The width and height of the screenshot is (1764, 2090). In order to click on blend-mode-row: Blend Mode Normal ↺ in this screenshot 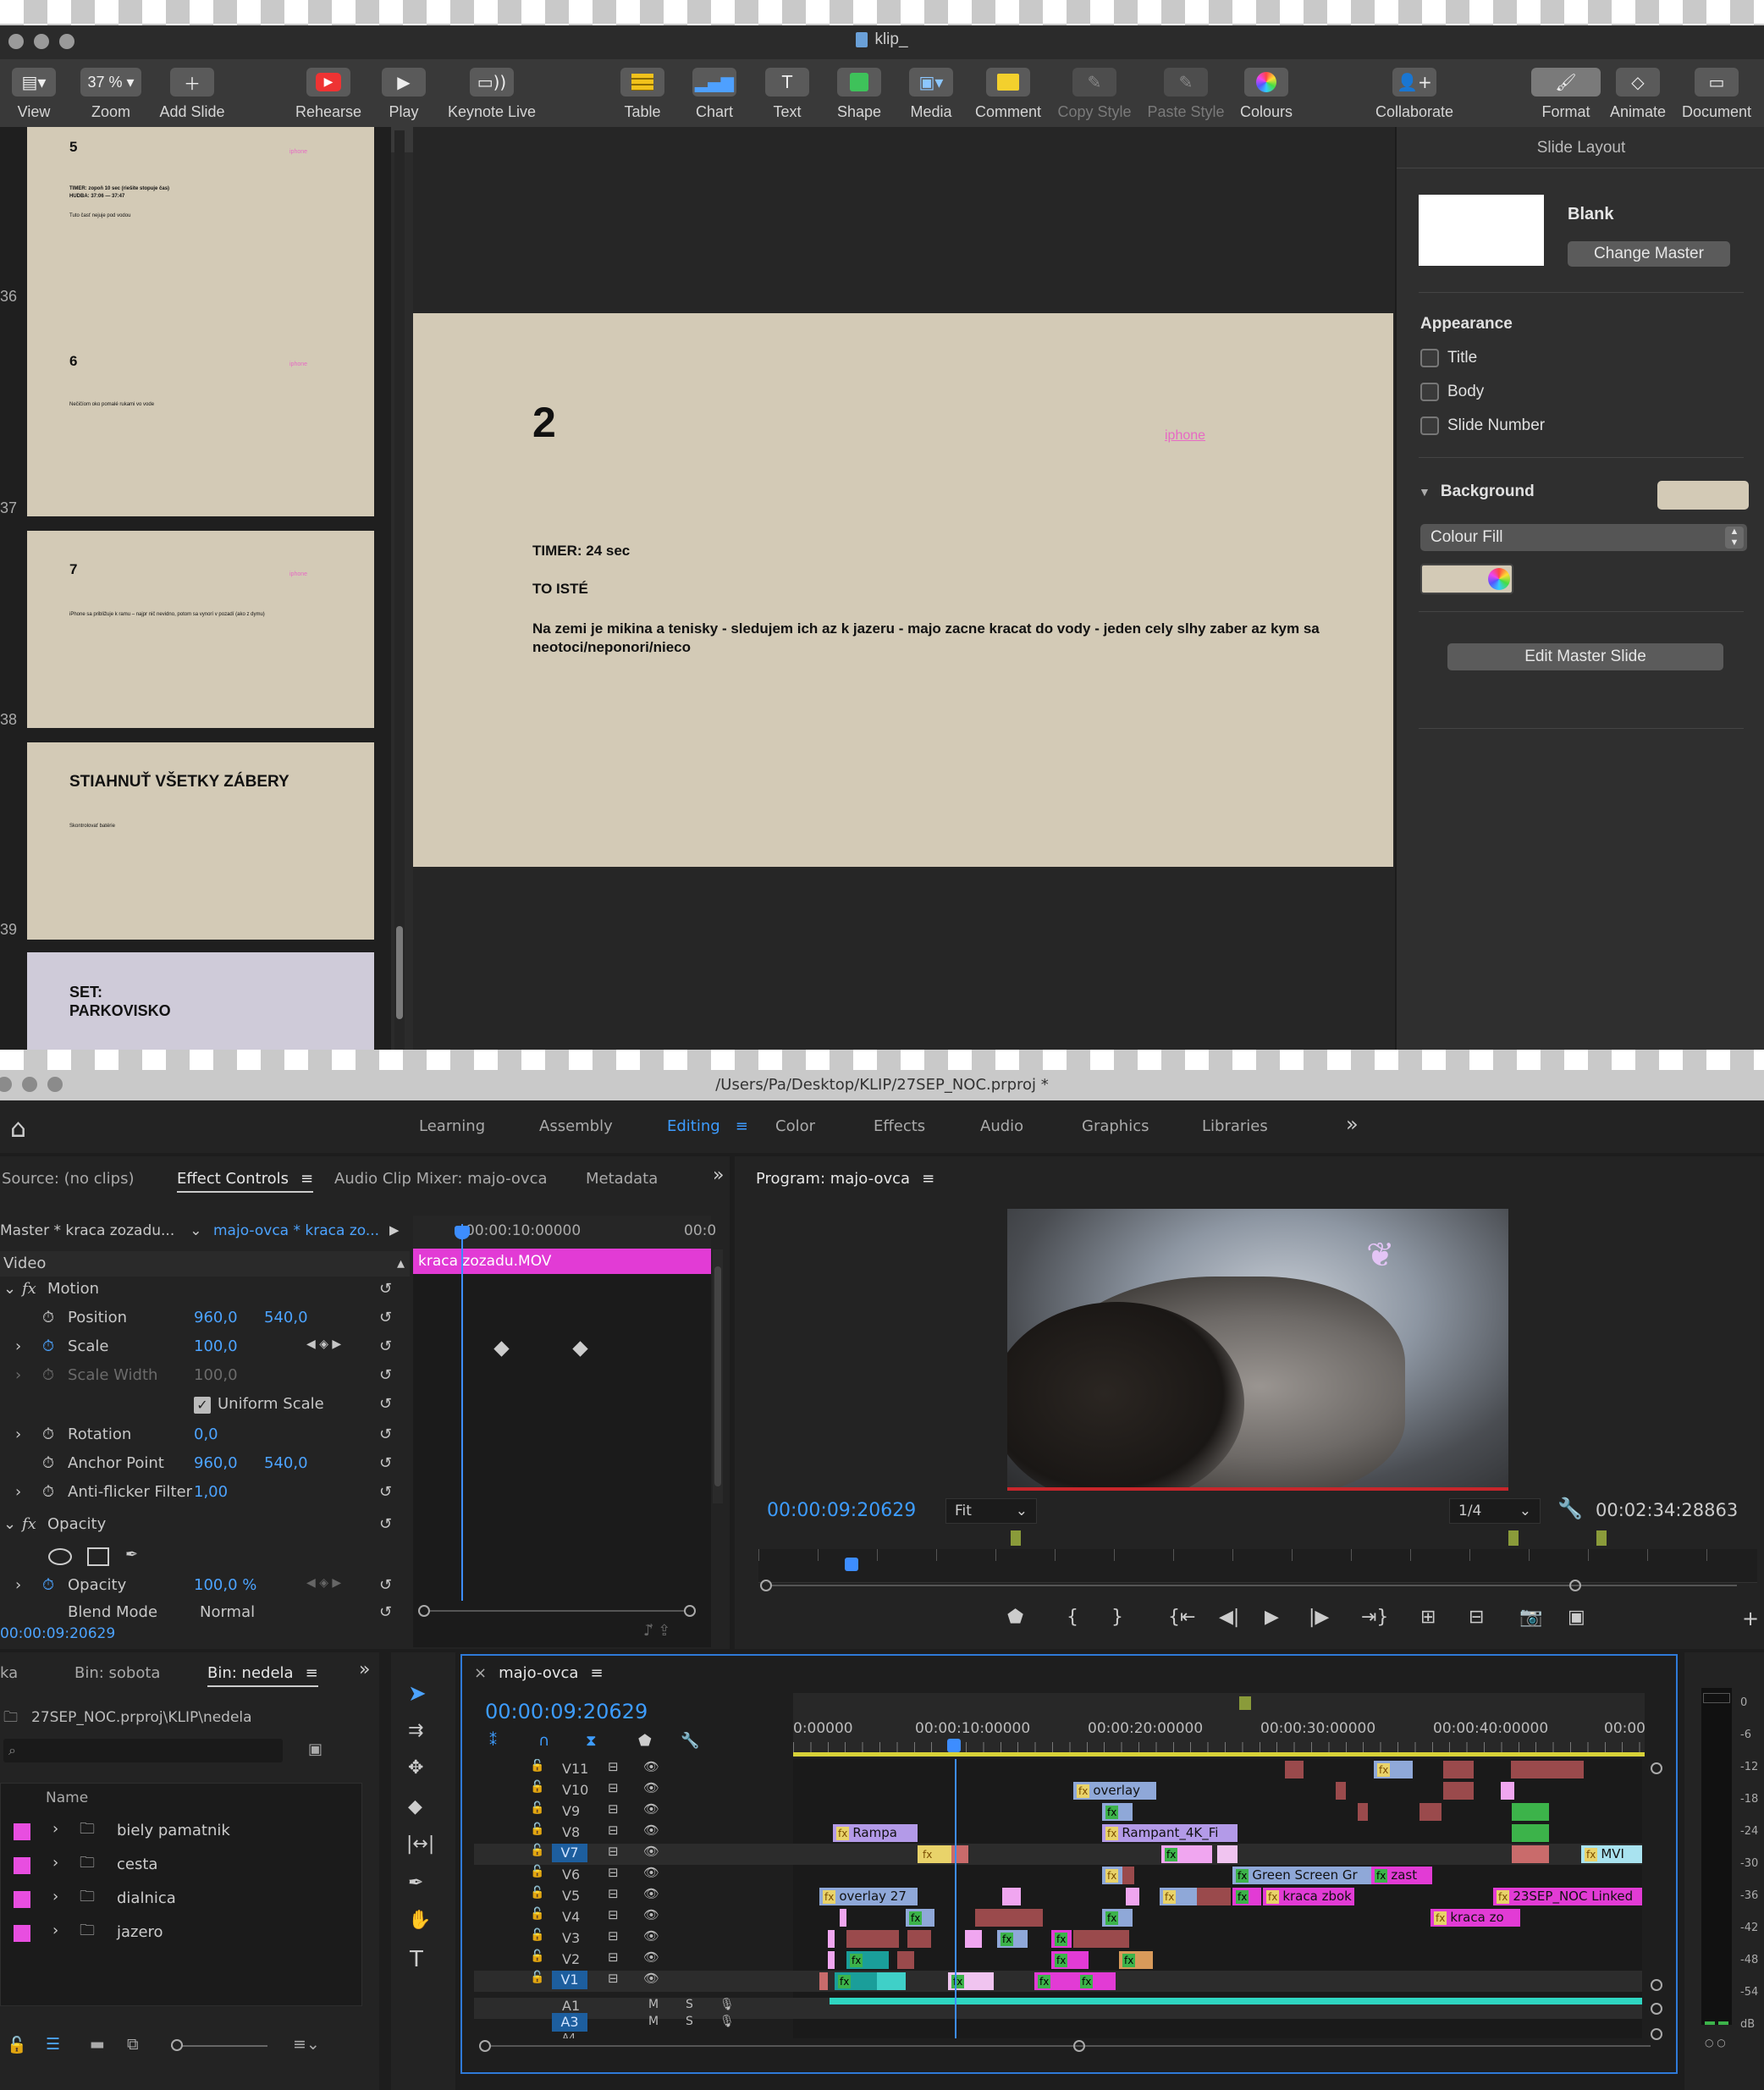, I will do `click(203, 1614)`.